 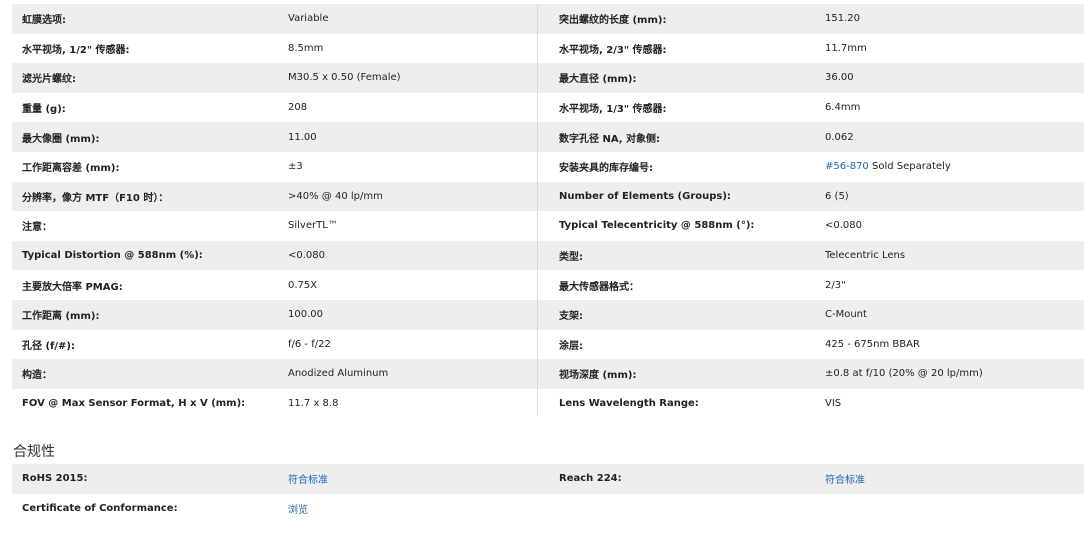 What do you see at coordinates (309, 344) in the screenshot?
I see `spec-value: f/6 - f/22` at bounding box center [309, 344].